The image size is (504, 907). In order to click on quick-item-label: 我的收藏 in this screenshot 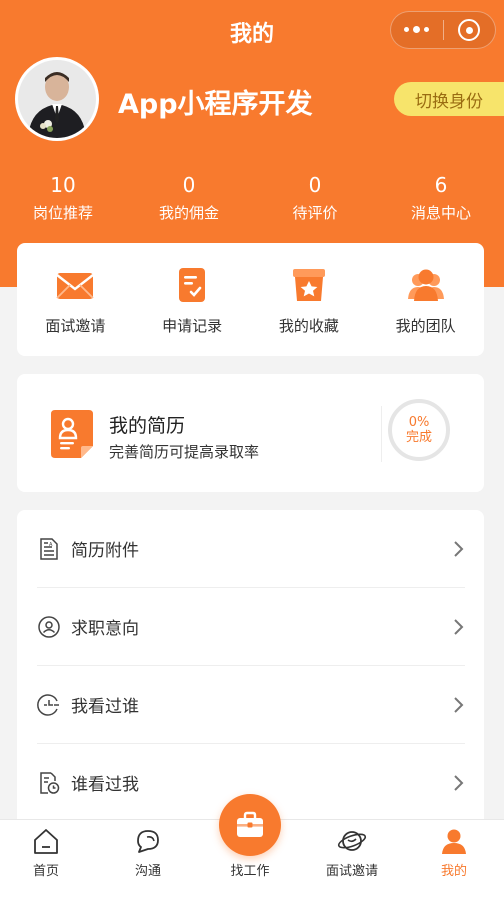, I will do `click(308, 326)`.